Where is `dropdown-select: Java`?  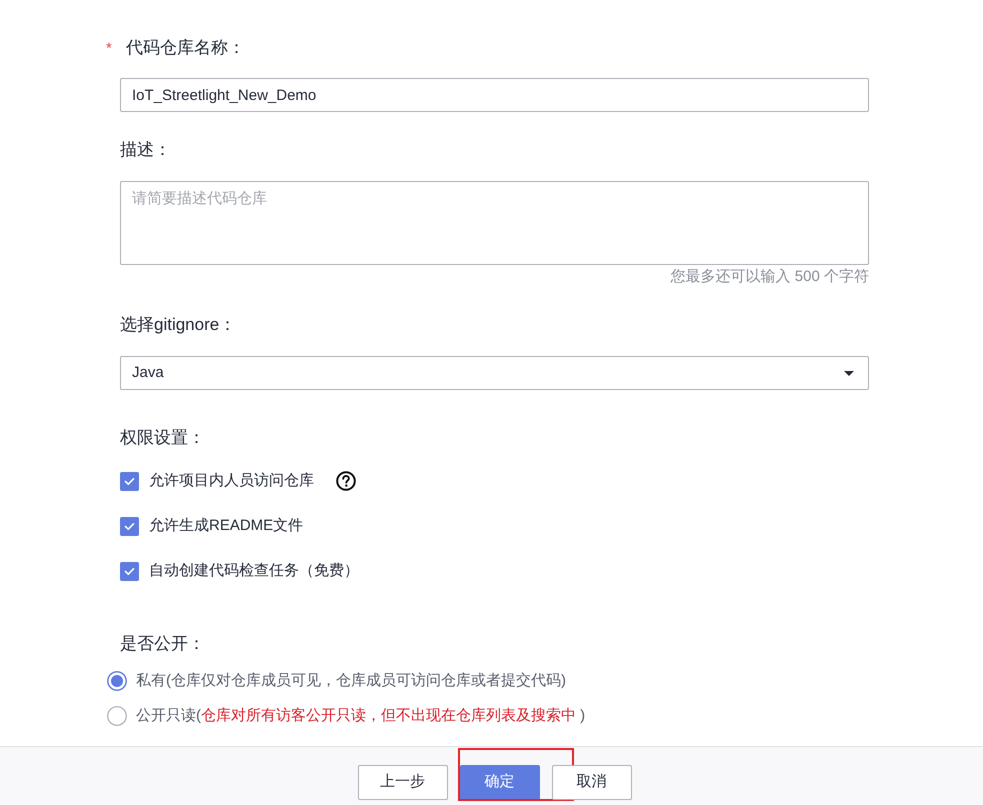
dropdown-select: Java is located at coordinates (494, 373).